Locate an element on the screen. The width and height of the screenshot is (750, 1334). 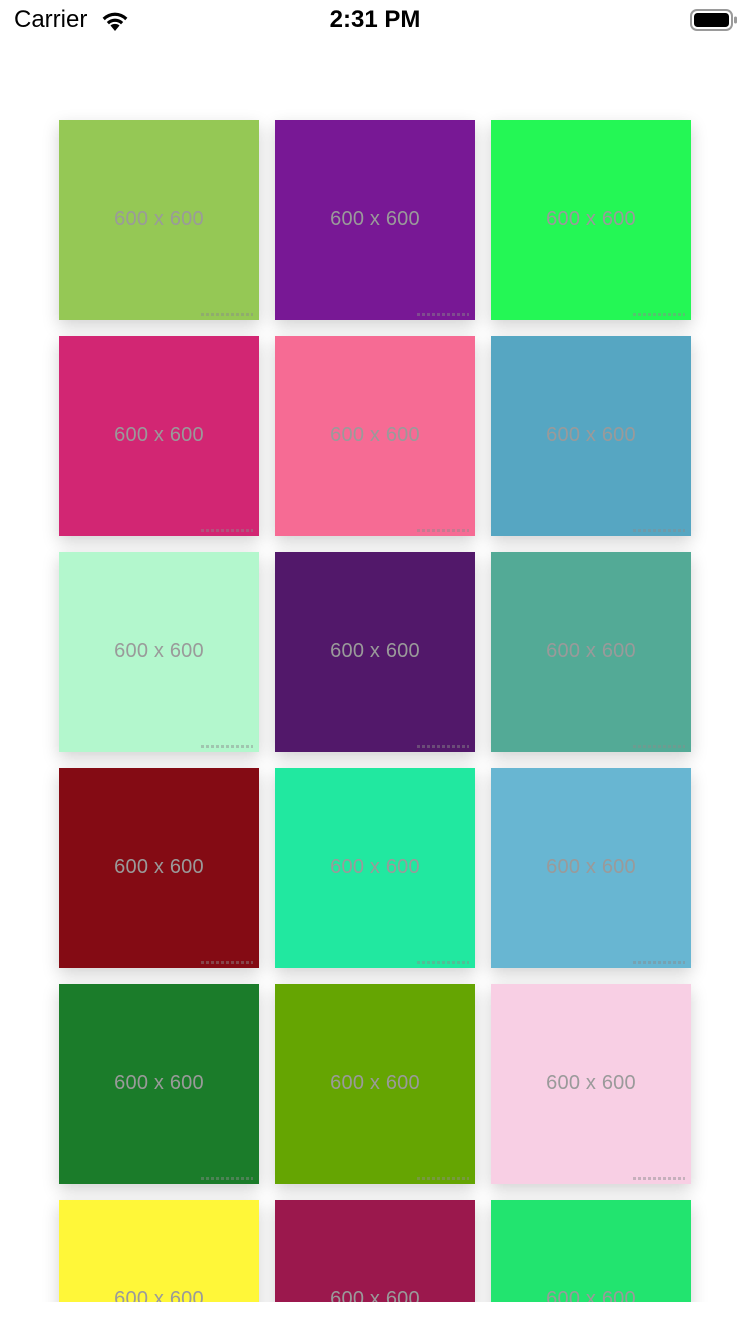
battery-icon is located at coordinates (714, 20).